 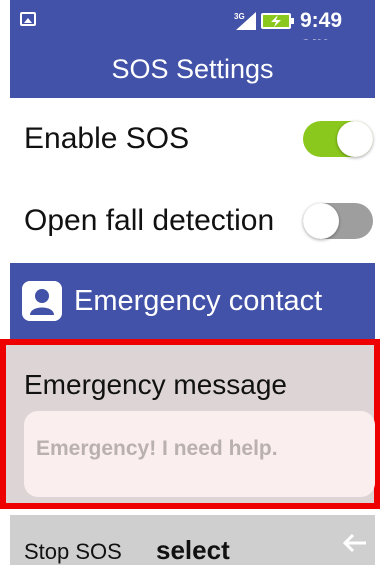 I want to click on emergency-message-label: Emergency message, so click(x=156, y=384).